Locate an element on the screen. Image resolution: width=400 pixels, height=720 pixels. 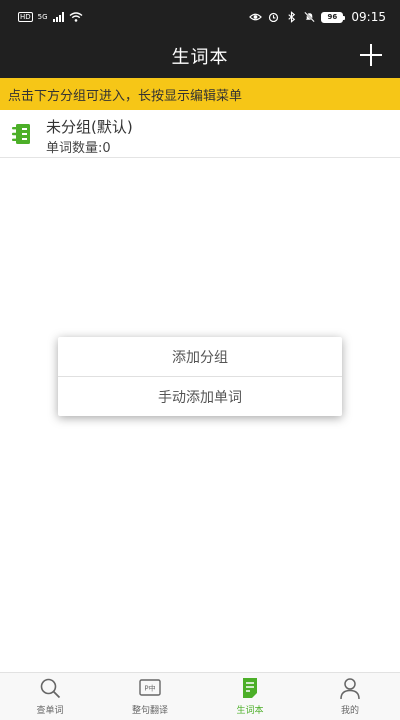
nav-item-lookup: 查单词 is located at coordinates (50, 696).